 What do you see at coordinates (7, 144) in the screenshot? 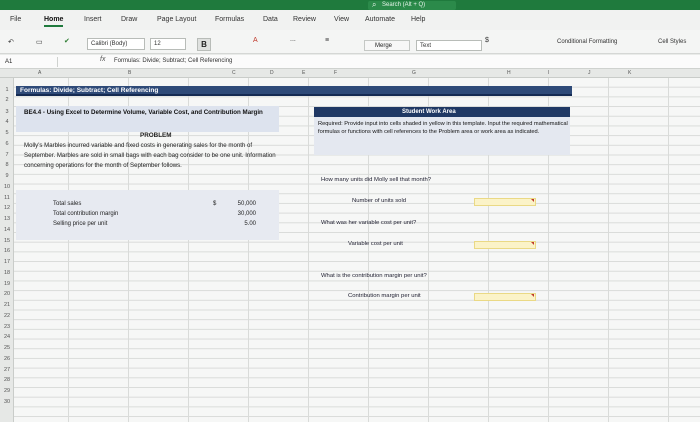
I see `row-header: 6` at bounding box center [7, 144].